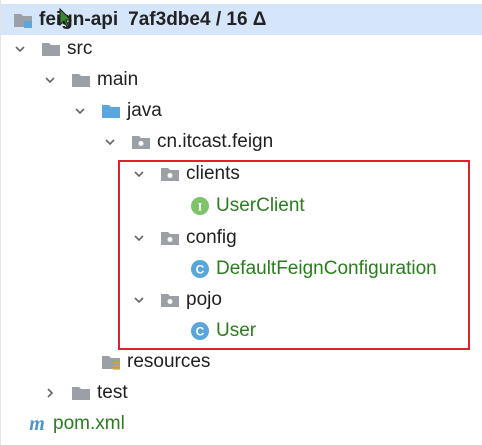 The height and width of the screenshot is (445, 482). What do you see at coordinates (241, 237) in the screenshot?
I see `tree-row-config: config` at bounding box center [241, 237].